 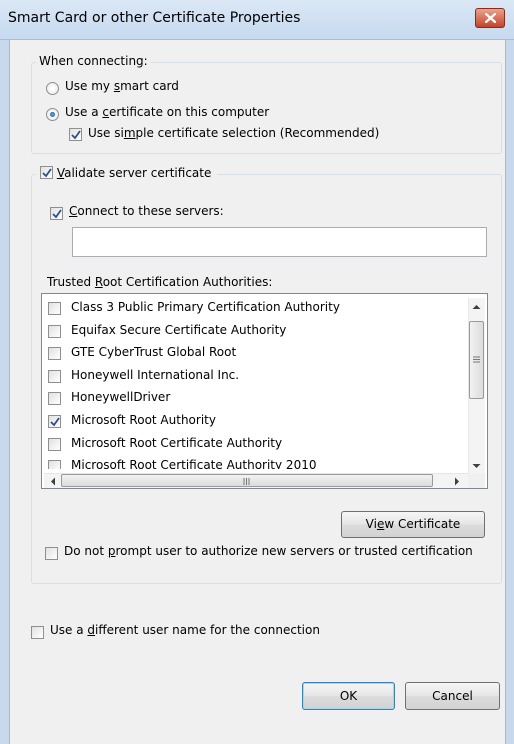 I want to click on authority-list-item: Microsoft Root Certificate Authority, so click(x=257, y=444).